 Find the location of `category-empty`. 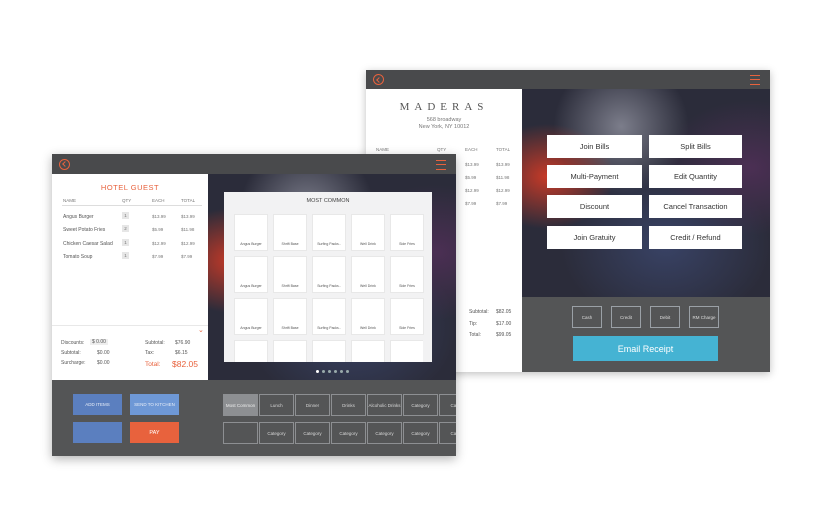

category-empty is located at coordinates (240, 433).